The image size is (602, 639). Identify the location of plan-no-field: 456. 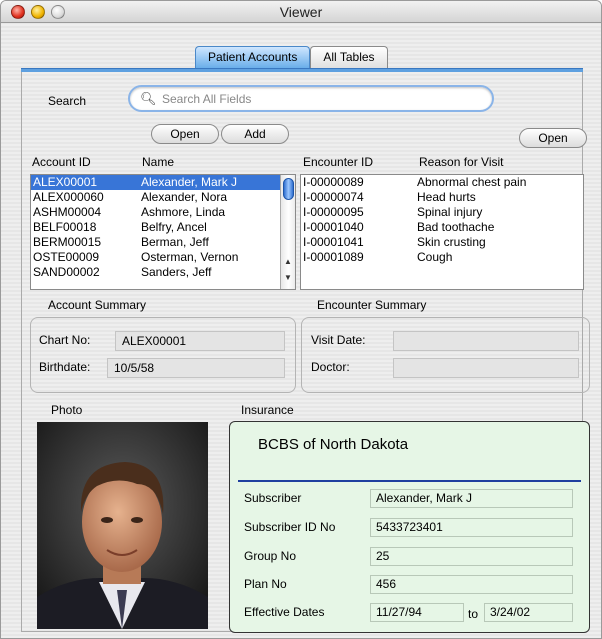
(471, 584).